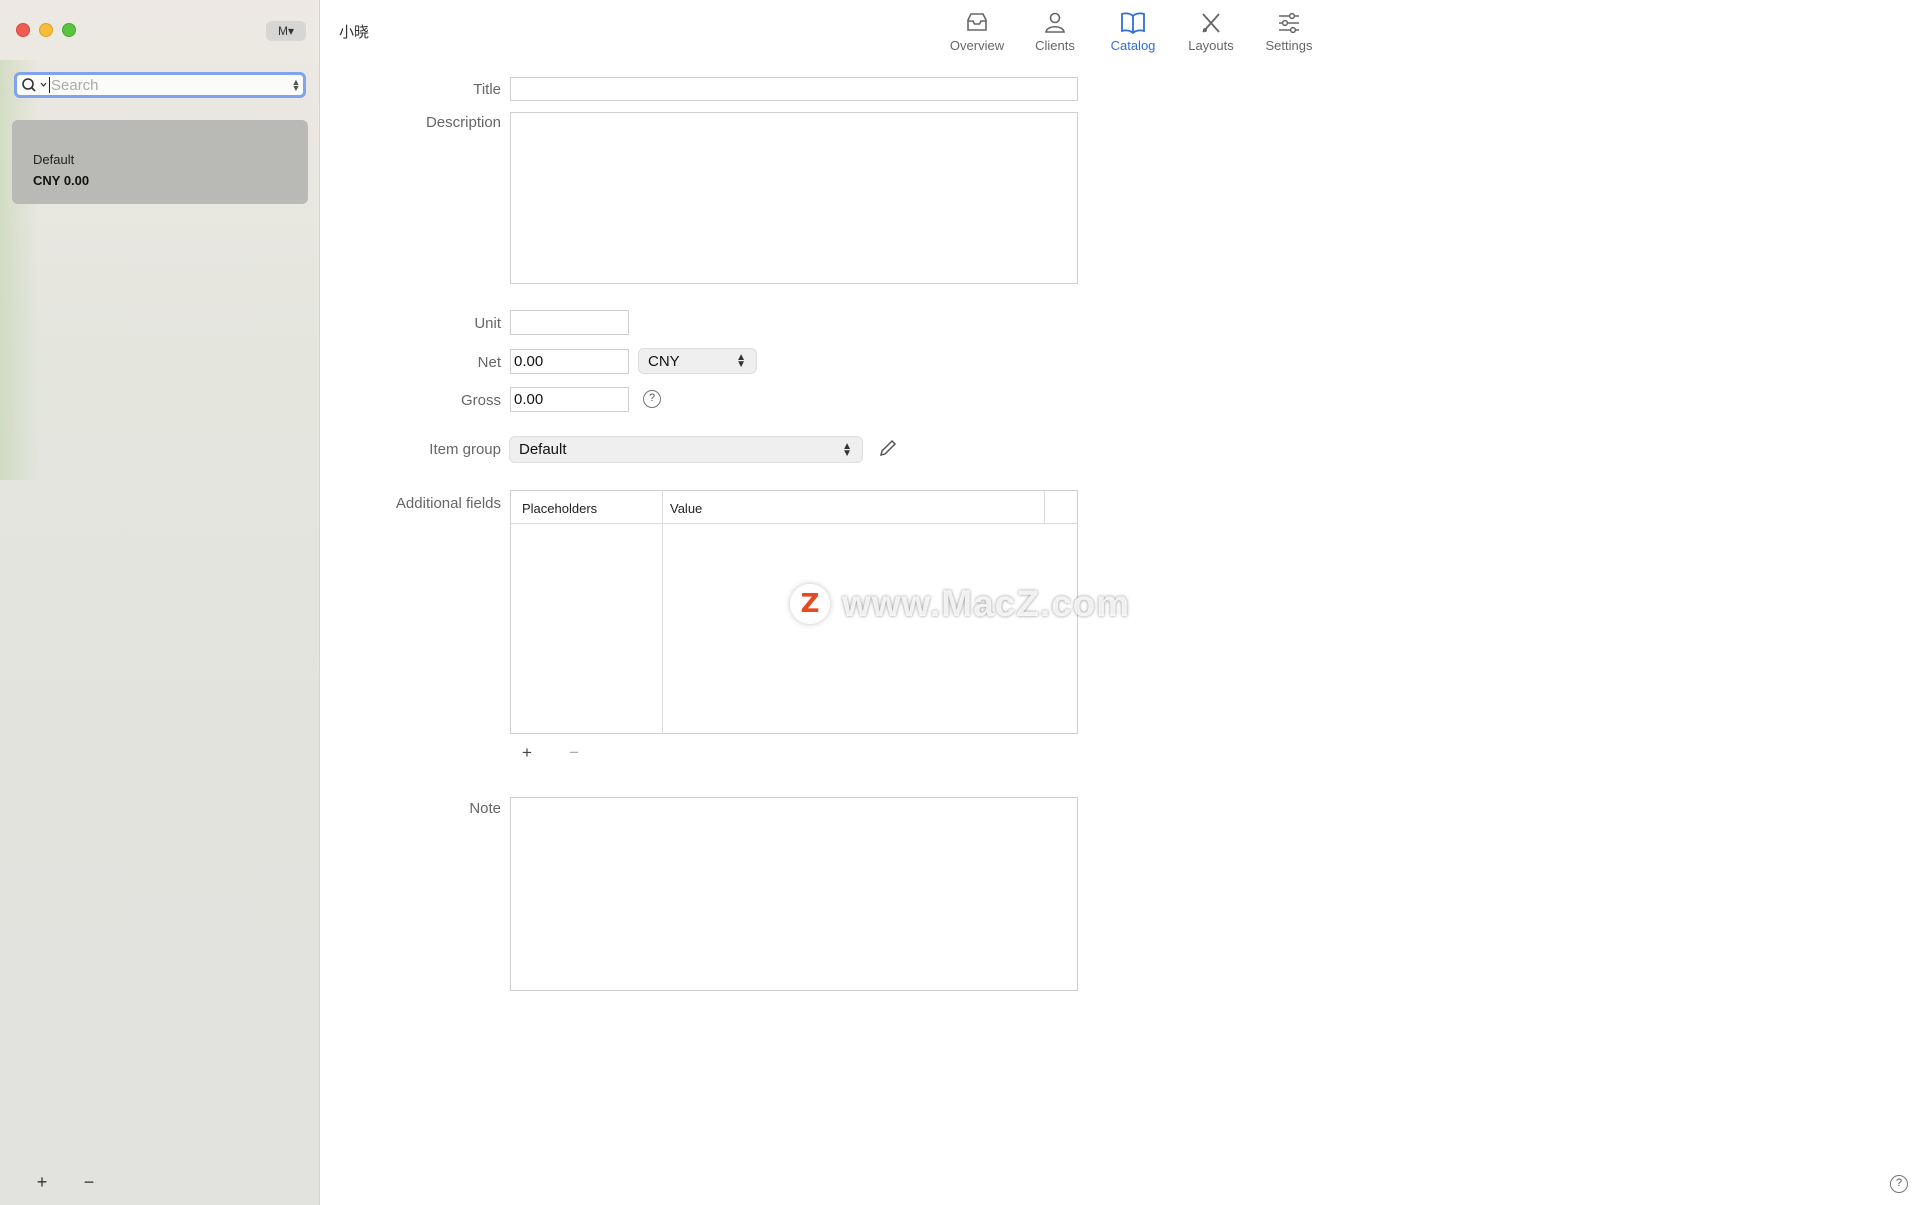 The image size is (1920, 1205). Describe the element at coordinates (1899, 1184) in the screenshot. I see `help-button: ?` at that location.